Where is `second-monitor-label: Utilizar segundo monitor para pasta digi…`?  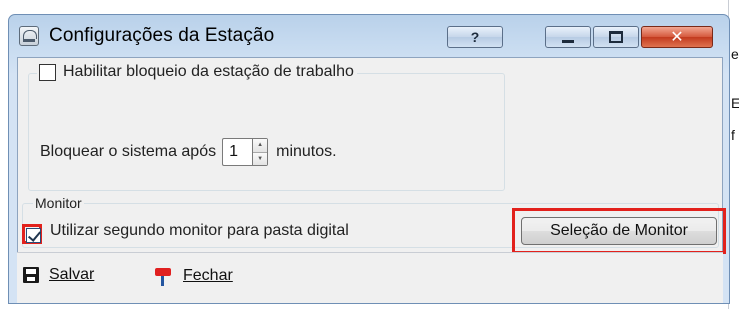
second-monitor-label: Utilizar segundo monitor para pasta digi… is located at coordinates (199, 231).